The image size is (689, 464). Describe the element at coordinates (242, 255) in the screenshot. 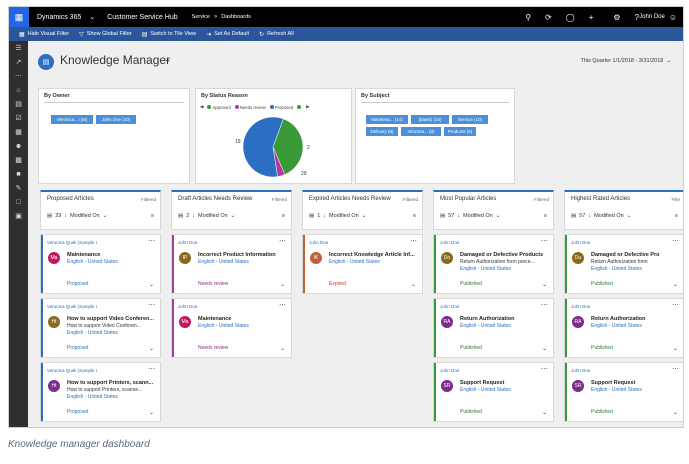

I see `card-title: Incorrect Product Information` at that location.